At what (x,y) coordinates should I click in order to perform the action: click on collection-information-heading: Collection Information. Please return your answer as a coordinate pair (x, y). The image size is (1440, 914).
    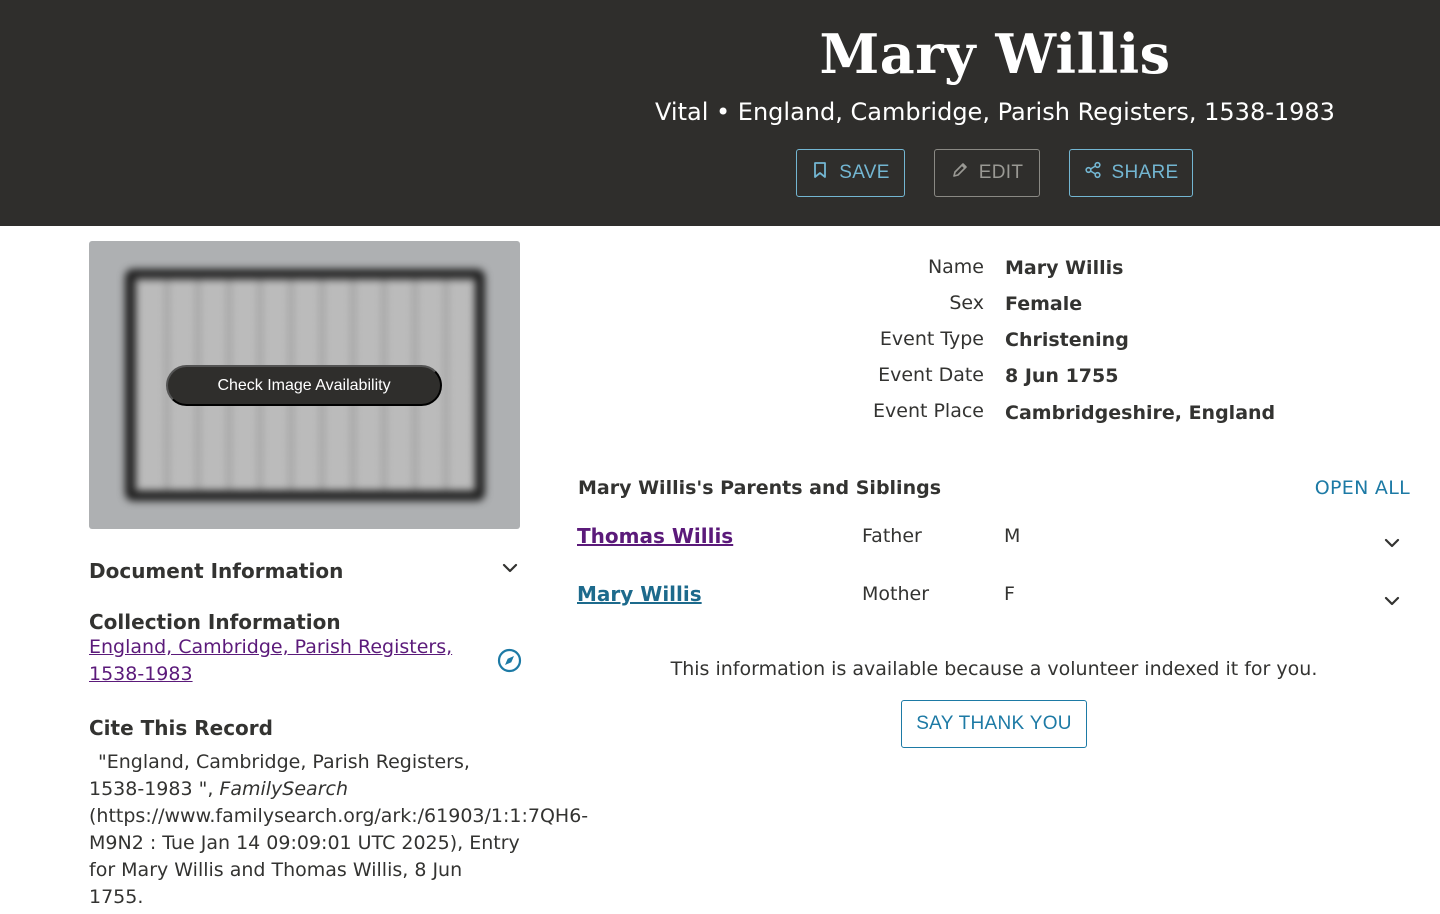
    Looking at the image, I should click on (215, 622).